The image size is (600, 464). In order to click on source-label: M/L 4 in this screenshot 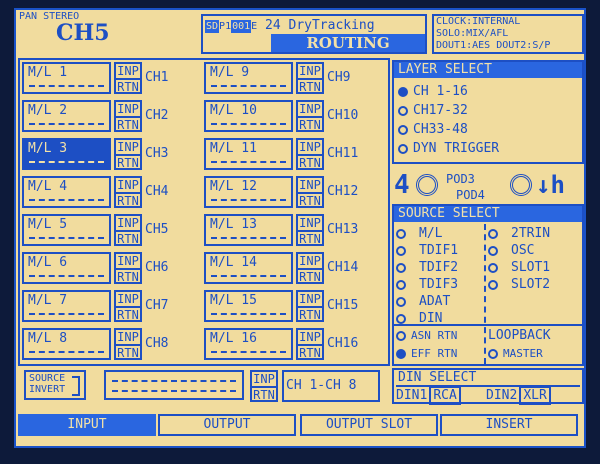, I will do `click(48, 186)`.